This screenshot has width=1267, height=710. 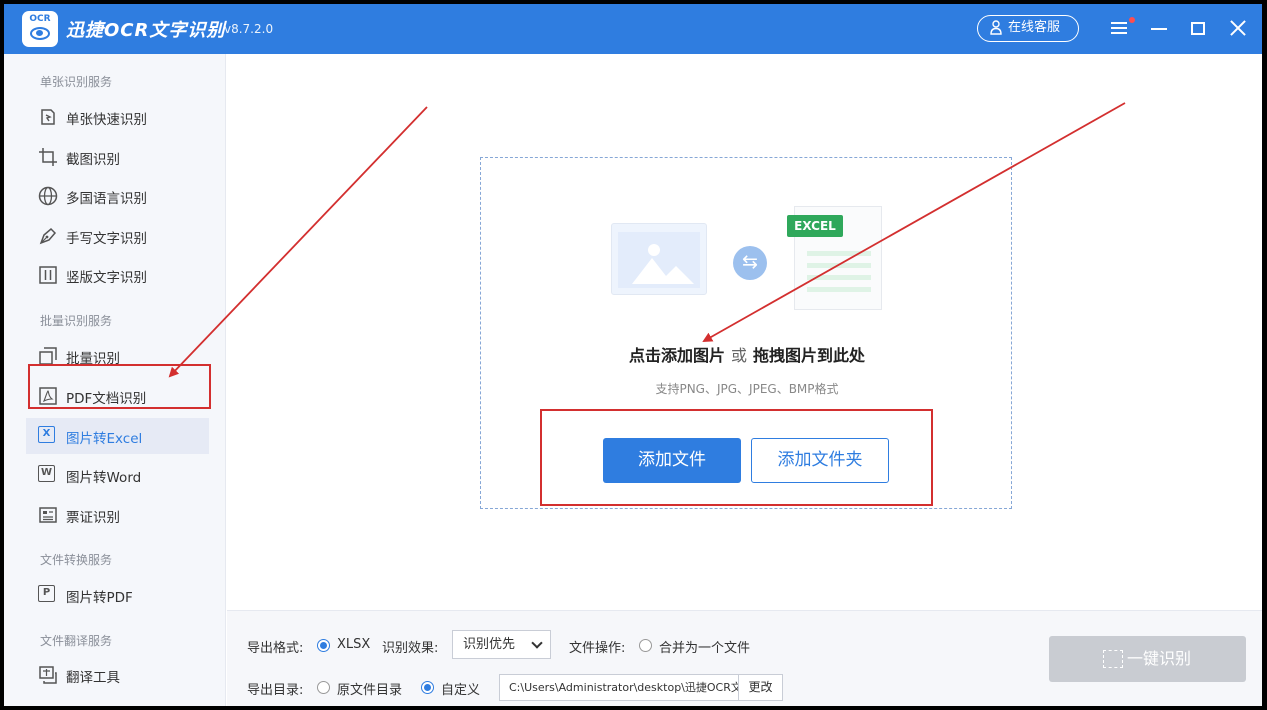 What do you see at coordinates (146, 30) in the screenshot?
I see `app-title: 迅捷OCR文字识别` at bounding box center [146, 30].